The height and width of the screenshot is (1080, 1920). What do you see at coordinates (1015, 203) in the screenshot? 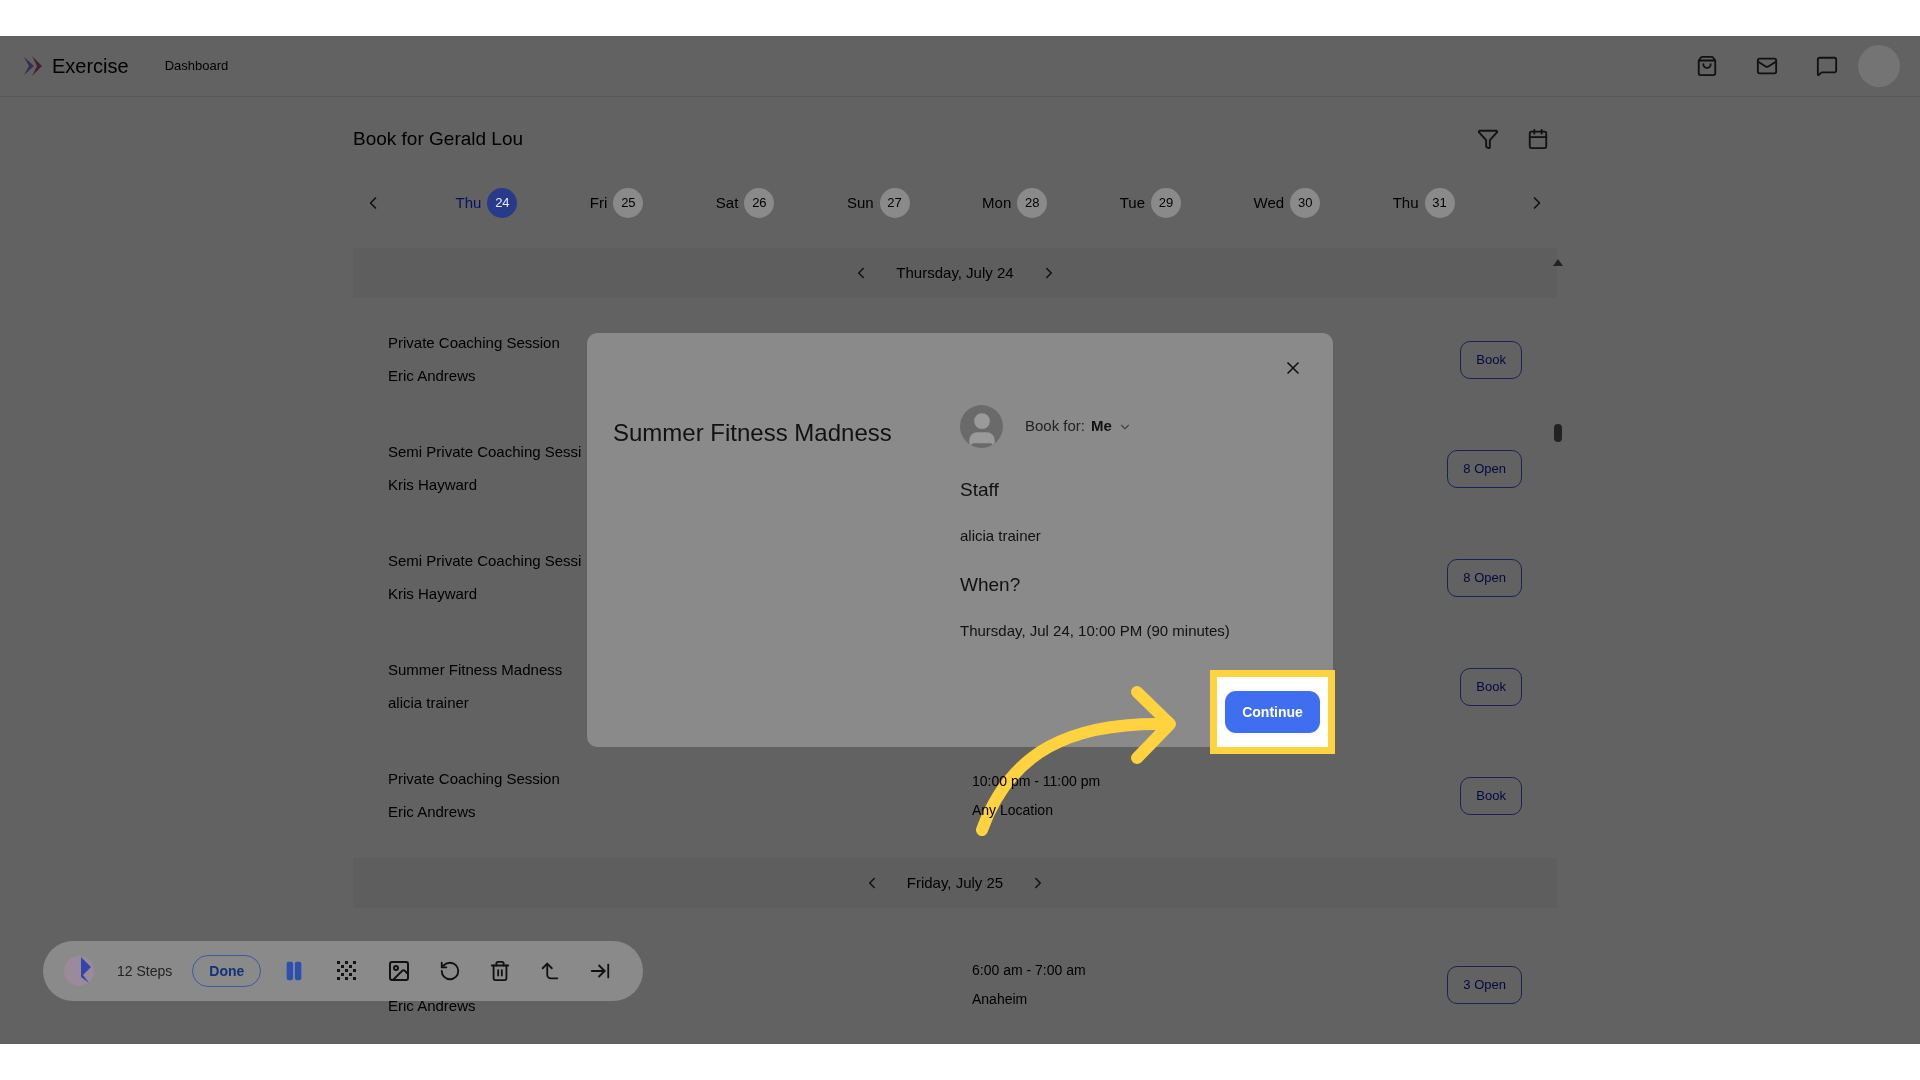
I see `day-tab: Mon 28` at bounding box center [1015, 203].